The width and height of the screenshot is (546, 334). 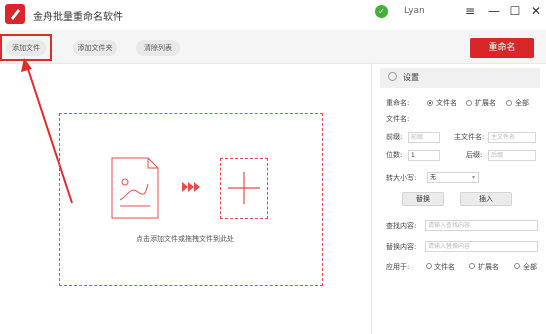 What do you see at coordinates (472, 266) in the screenshot?
I see `radio-apply-extension` at bounding box center [472, 266].